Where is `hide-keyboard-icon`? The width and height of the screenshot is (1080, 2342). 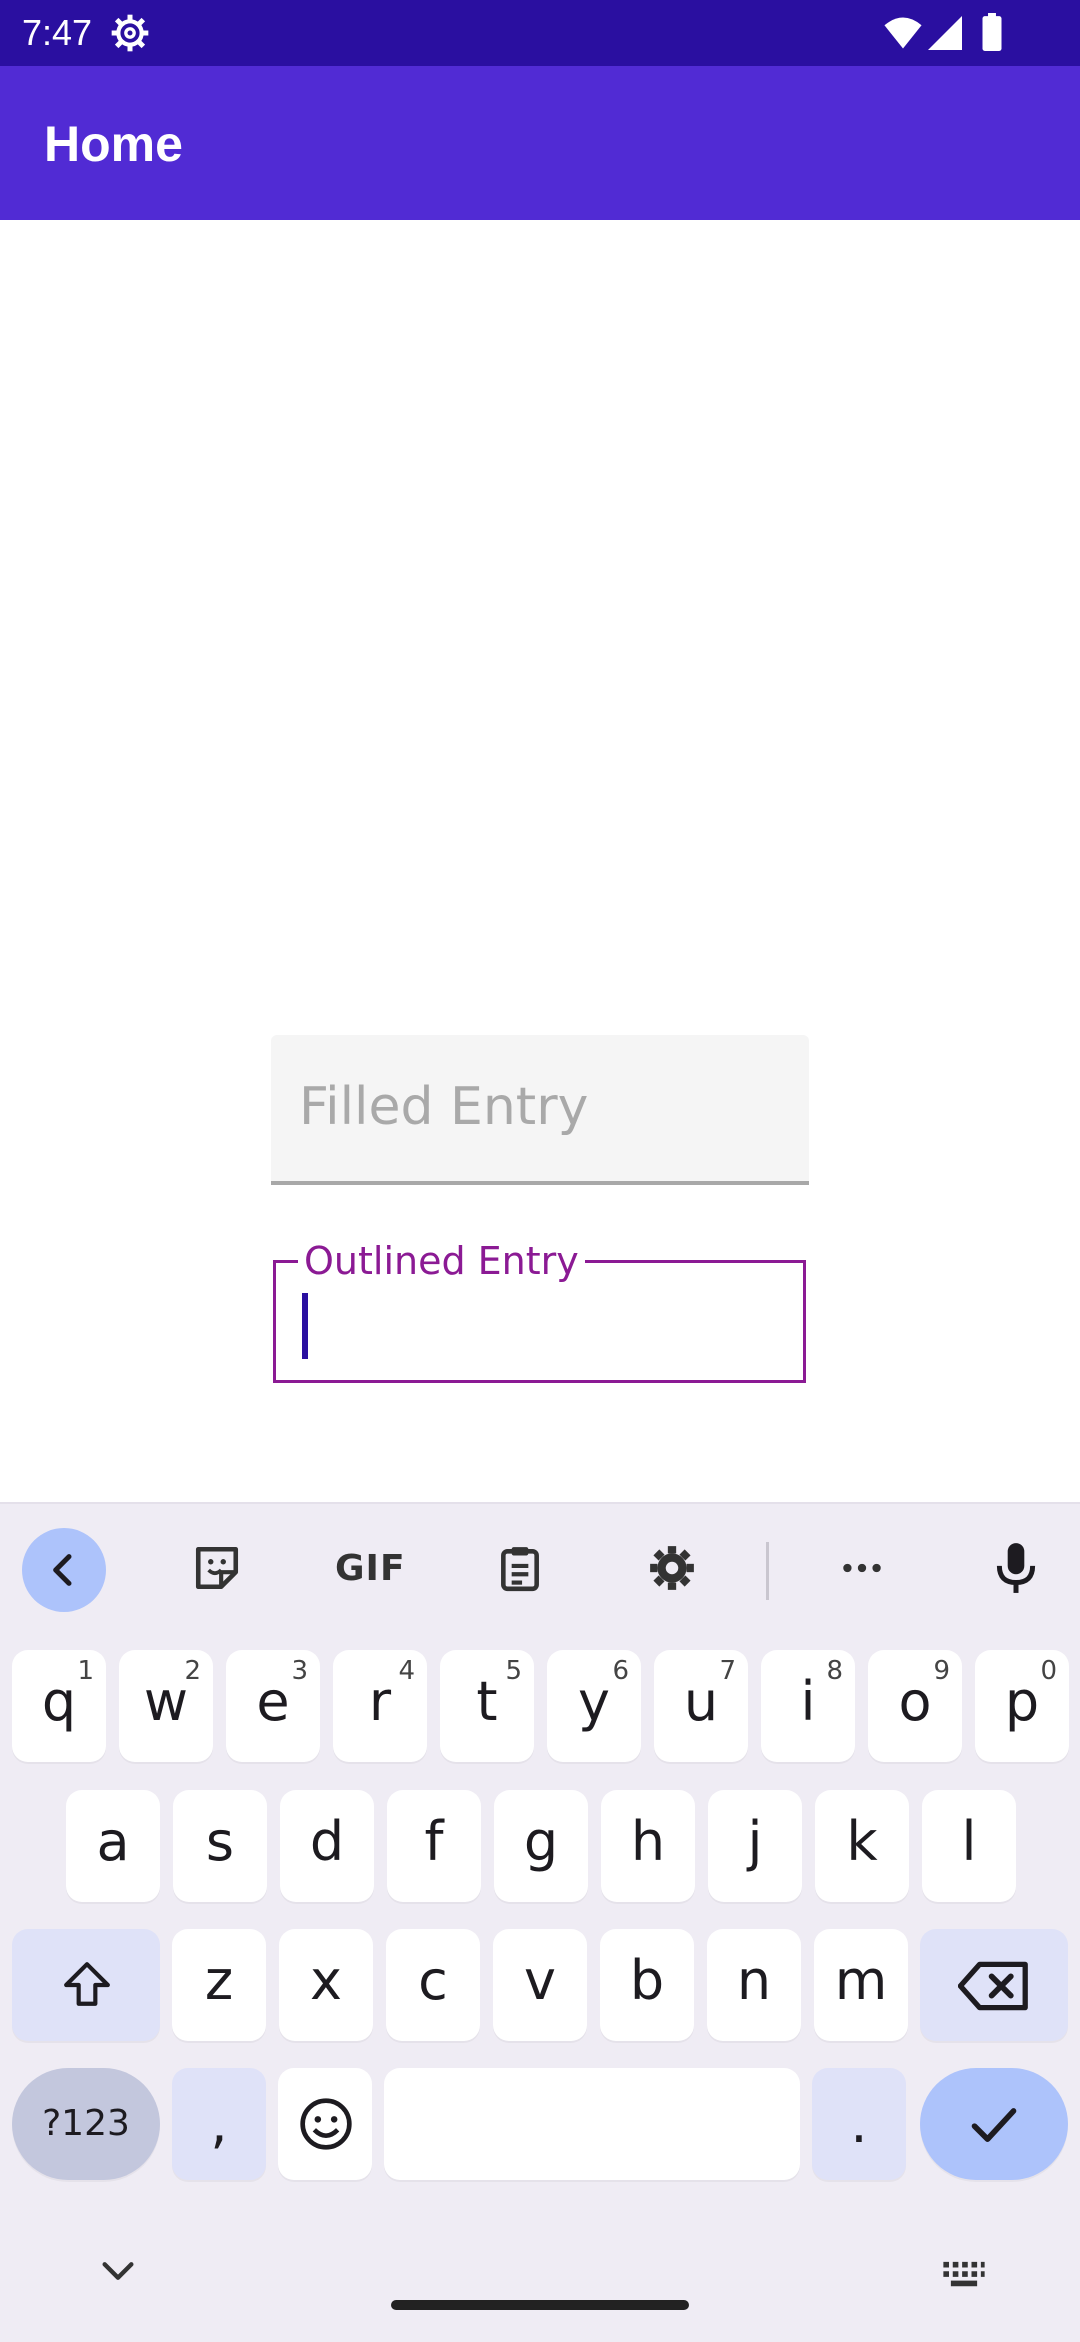 hide-keyboard-icon is located at coordinates (118, 2271).